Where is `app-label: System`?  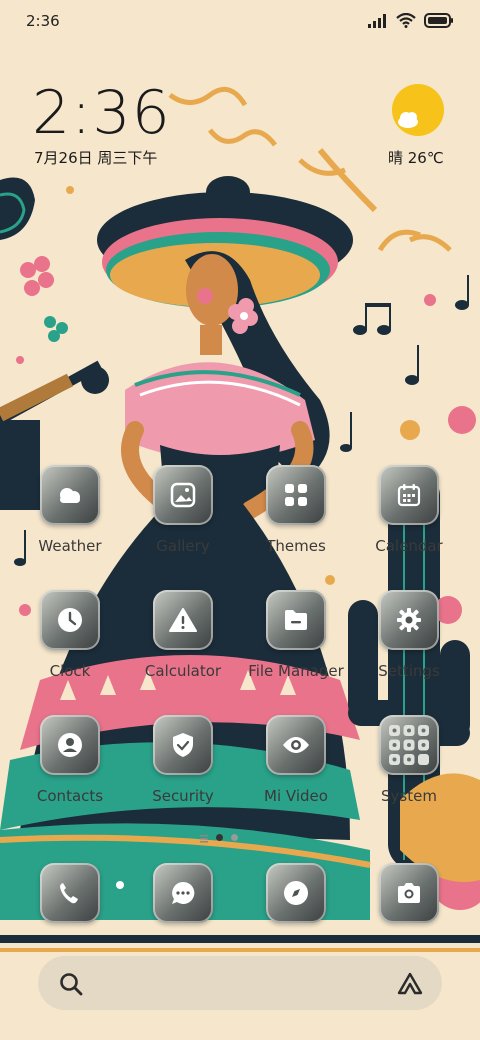
app-label: System is located at coordinates (409, 796).